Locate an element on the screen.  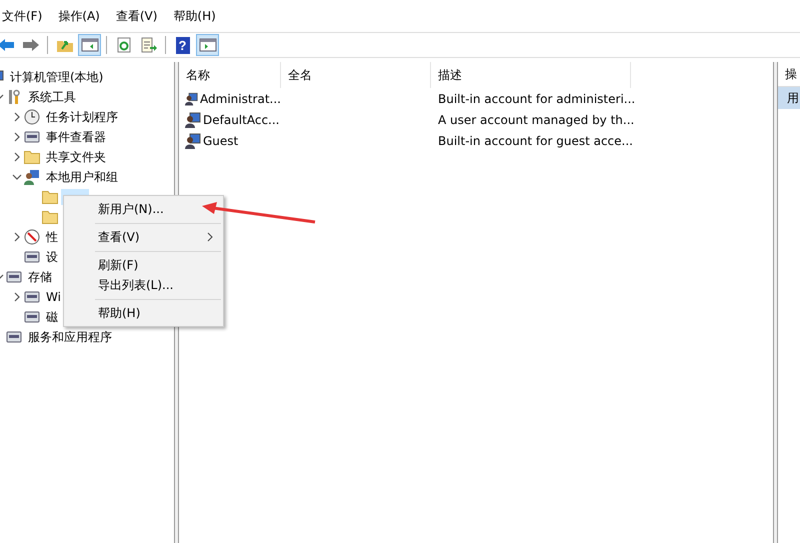
export-icon is located at coordinates (149, 45).